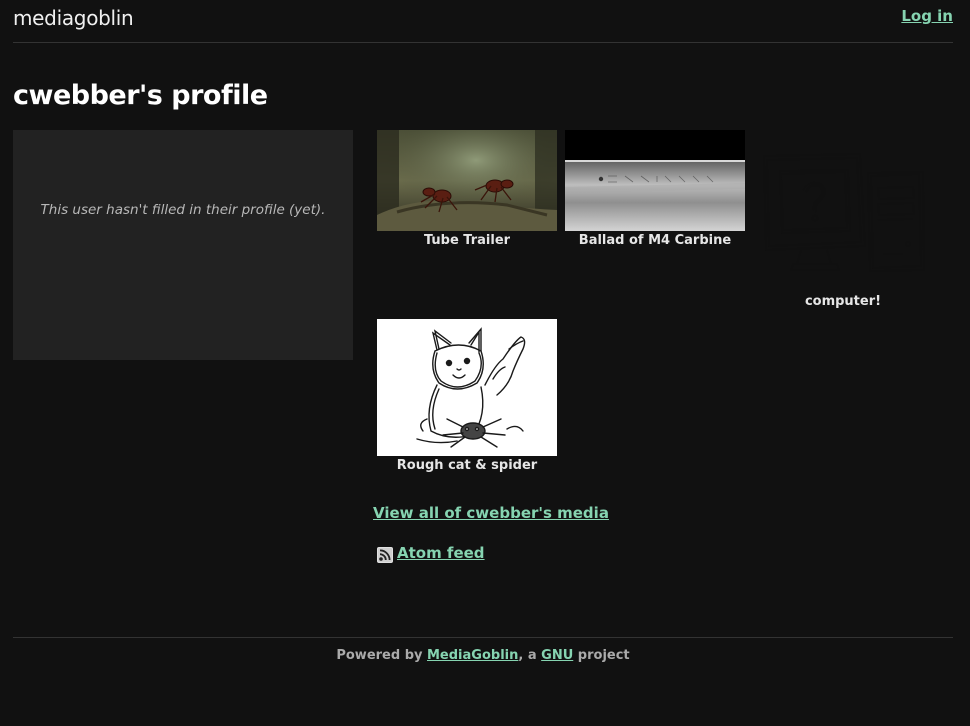 The height and width of the screenshot is (726, 970). Describe the element at coordinates (441, 553) in the screenshot. I see `atom-feed-link: Atom feed` at that location.